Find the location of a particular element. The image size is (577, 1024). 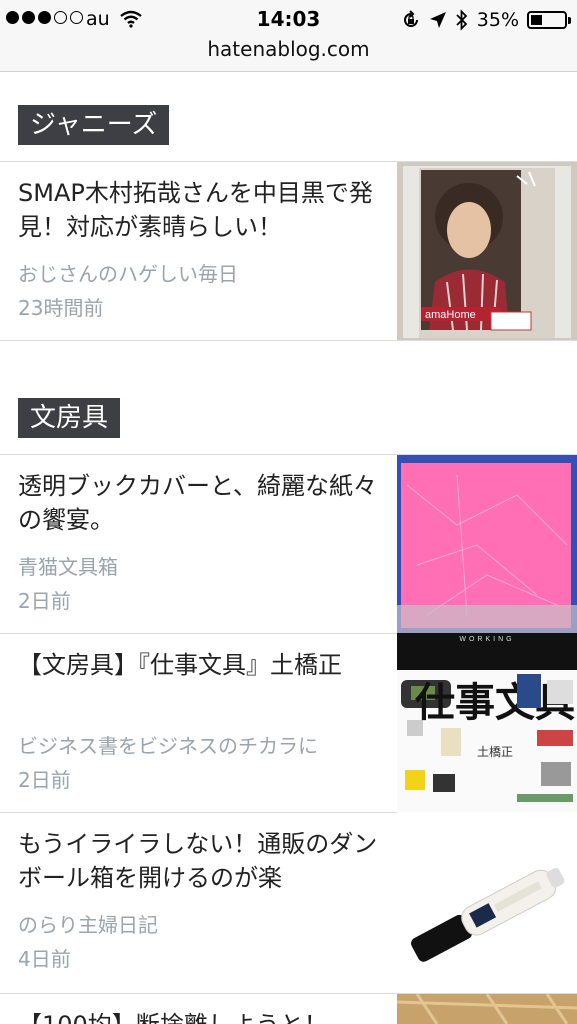

battery-icon is located at coordinates (549, 20).